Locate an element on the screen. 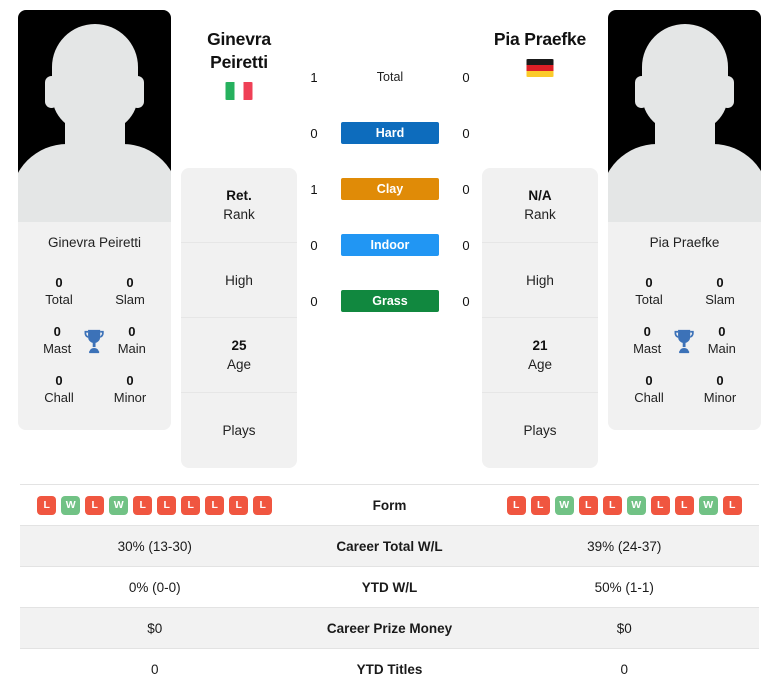 This screenshot has width=779, height=699. table-row-ytd-titles: 0 YTD Titles 0 is located at coordinates (389, 668).